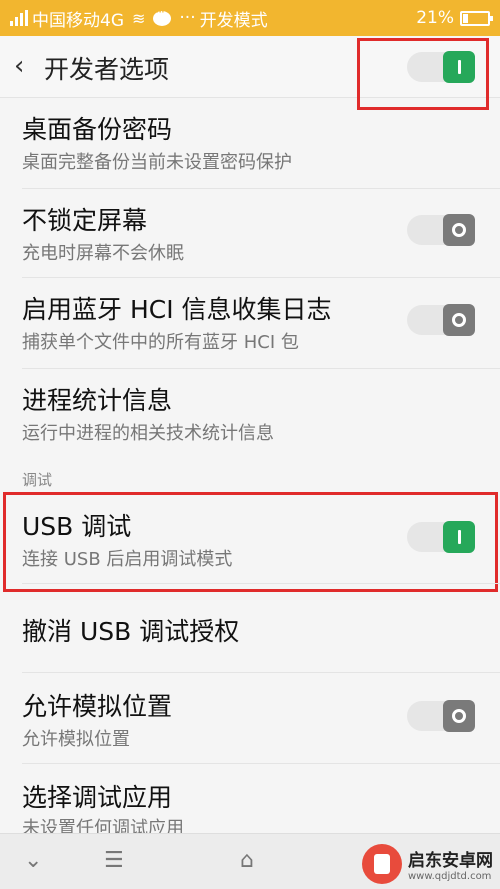 This screenshot has width=500, height=889. Describe the element at coordinates (476, 18) in the screenshot. I see `battery-icon` at that location.